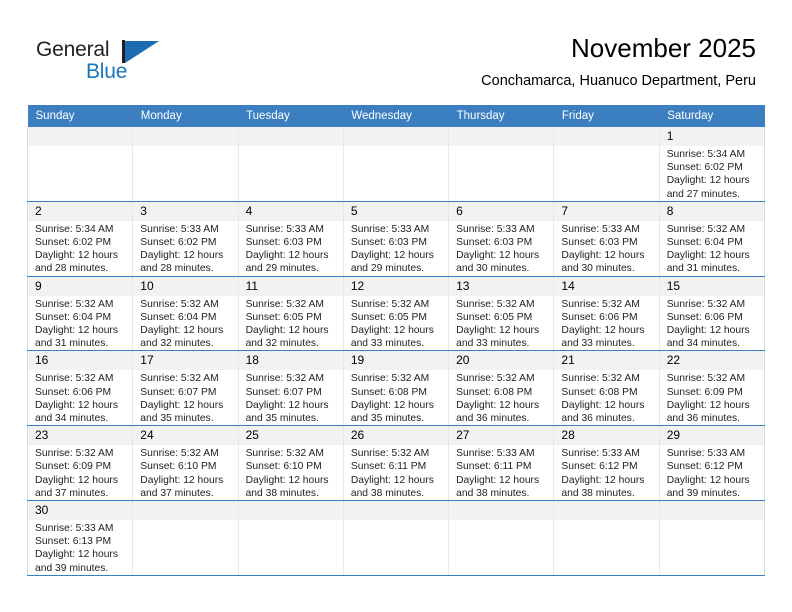 This screenshot has height=612, width=792. What do you see at coordinates (80, 116) in the screenshot?
I see `weekday-header-sunday: Sunday` at bounding box center [80, 116].